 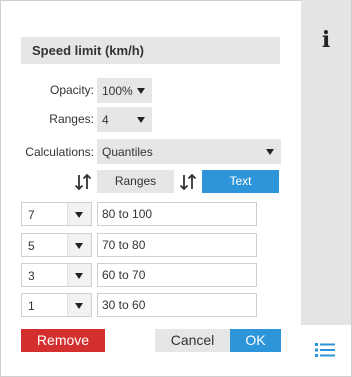 What do you see at coordinates (31, 215) in the screenshot?
I see `range-color-value: 7` at bounding box center [31, 215].